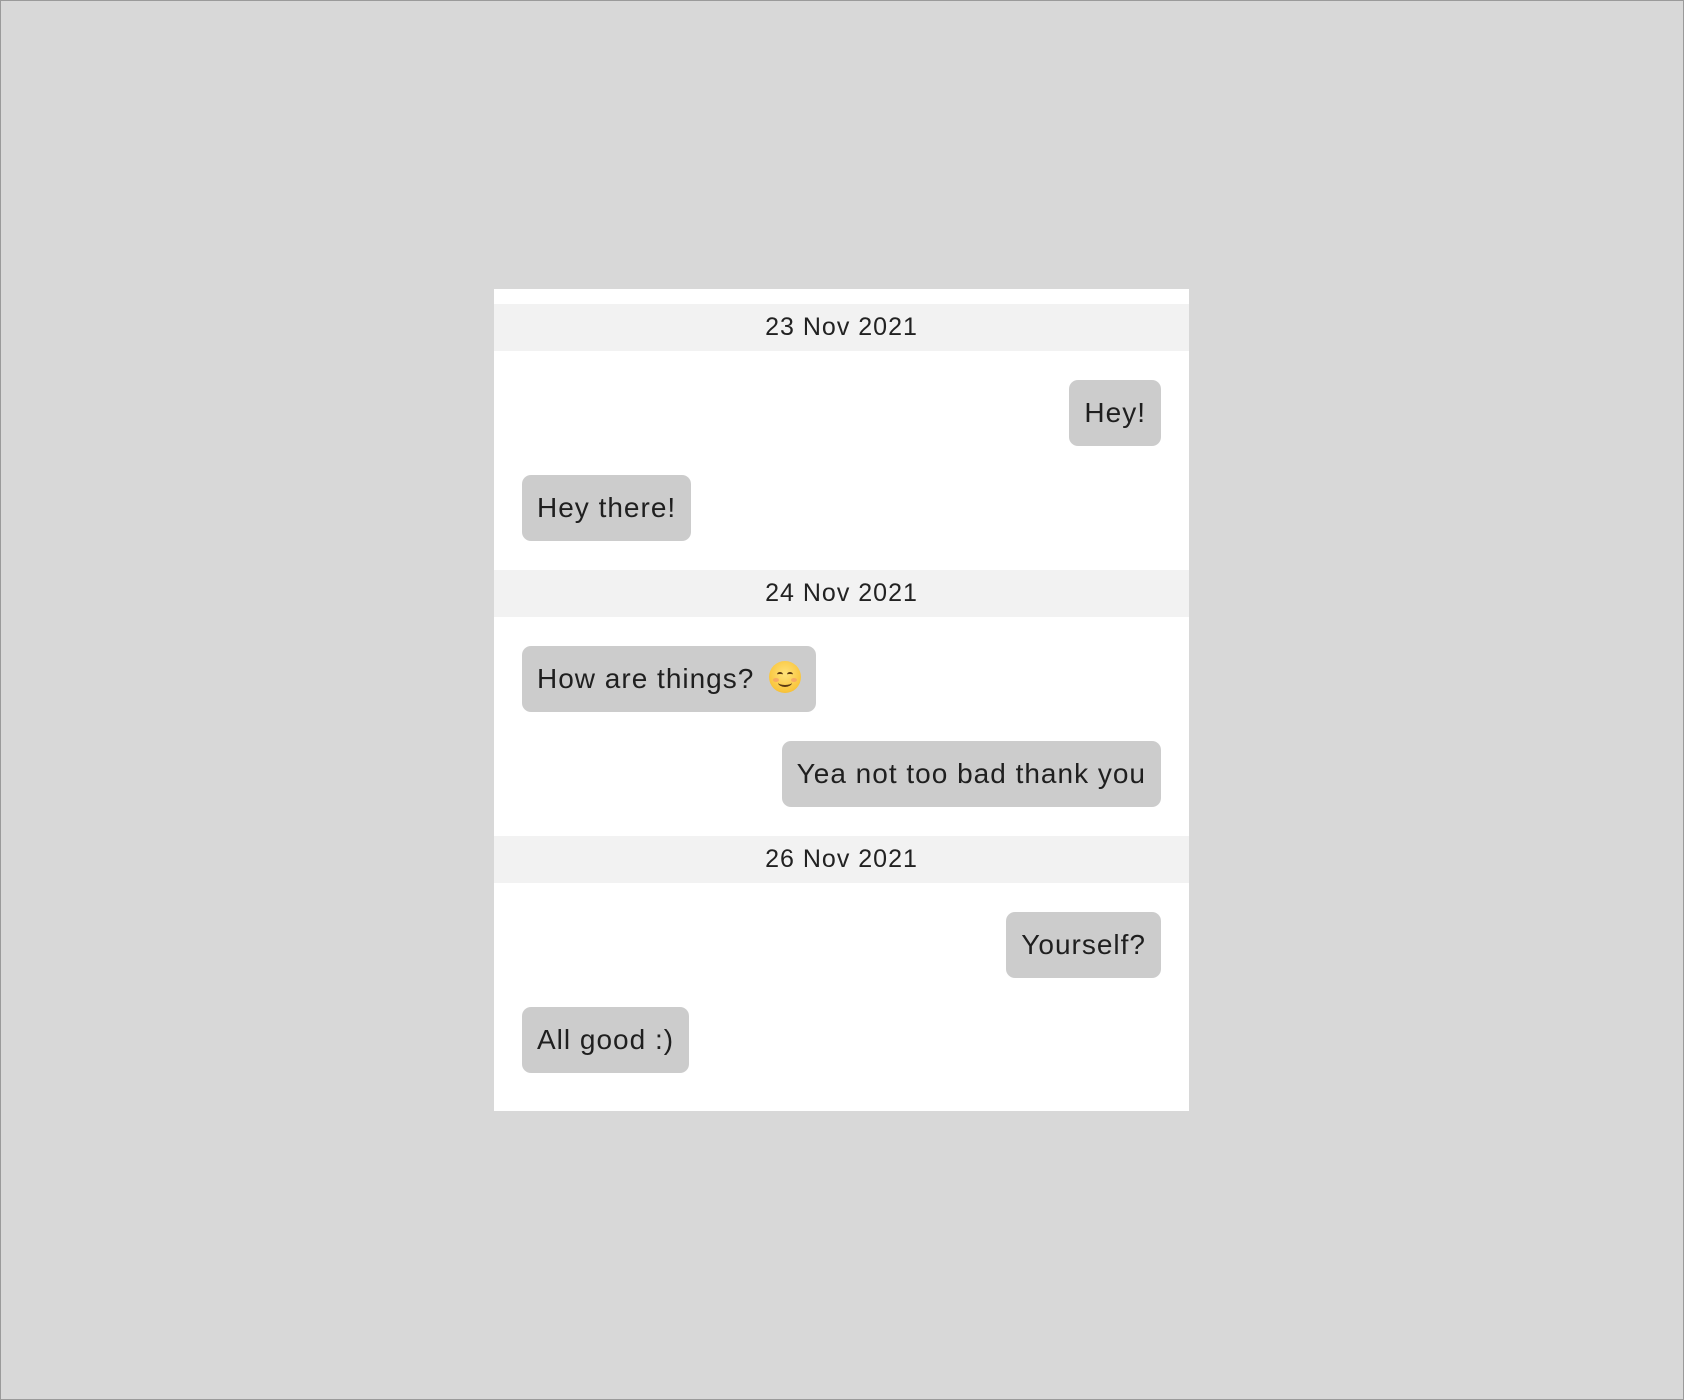  What do you see at coordinates (841, 327) in the screenshot?
I see `date-separator: 23 Nov 2021` at bounding box center [841, 327].